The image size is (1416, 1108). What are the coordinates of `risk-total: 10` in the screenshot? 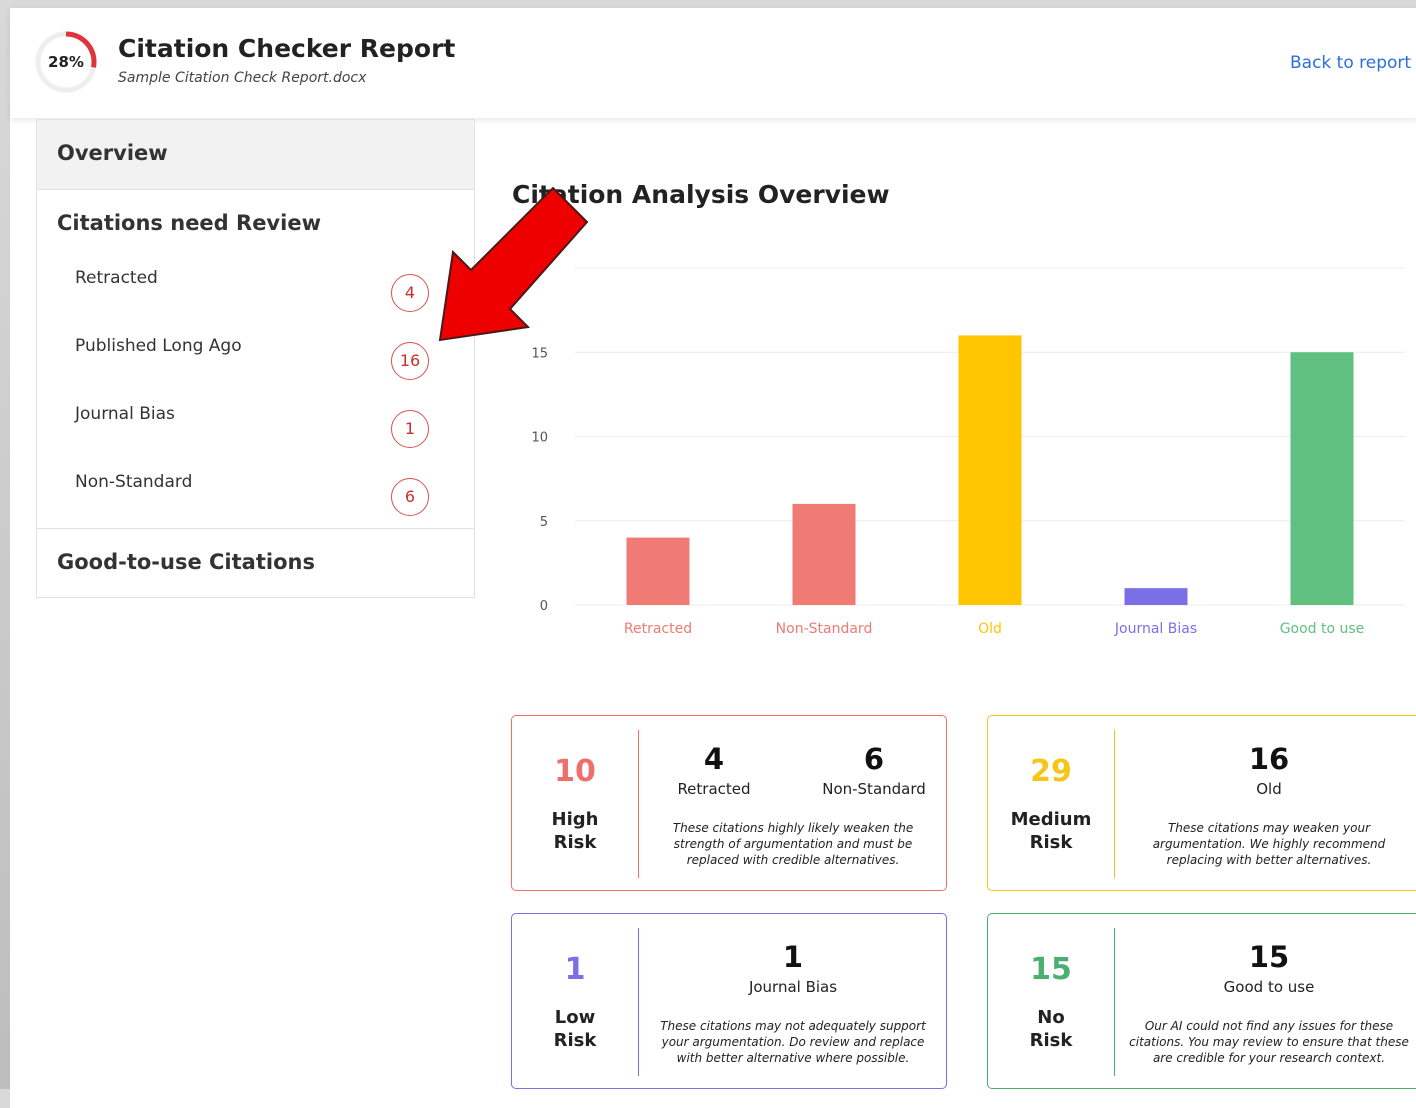 It's located at (575, 771).